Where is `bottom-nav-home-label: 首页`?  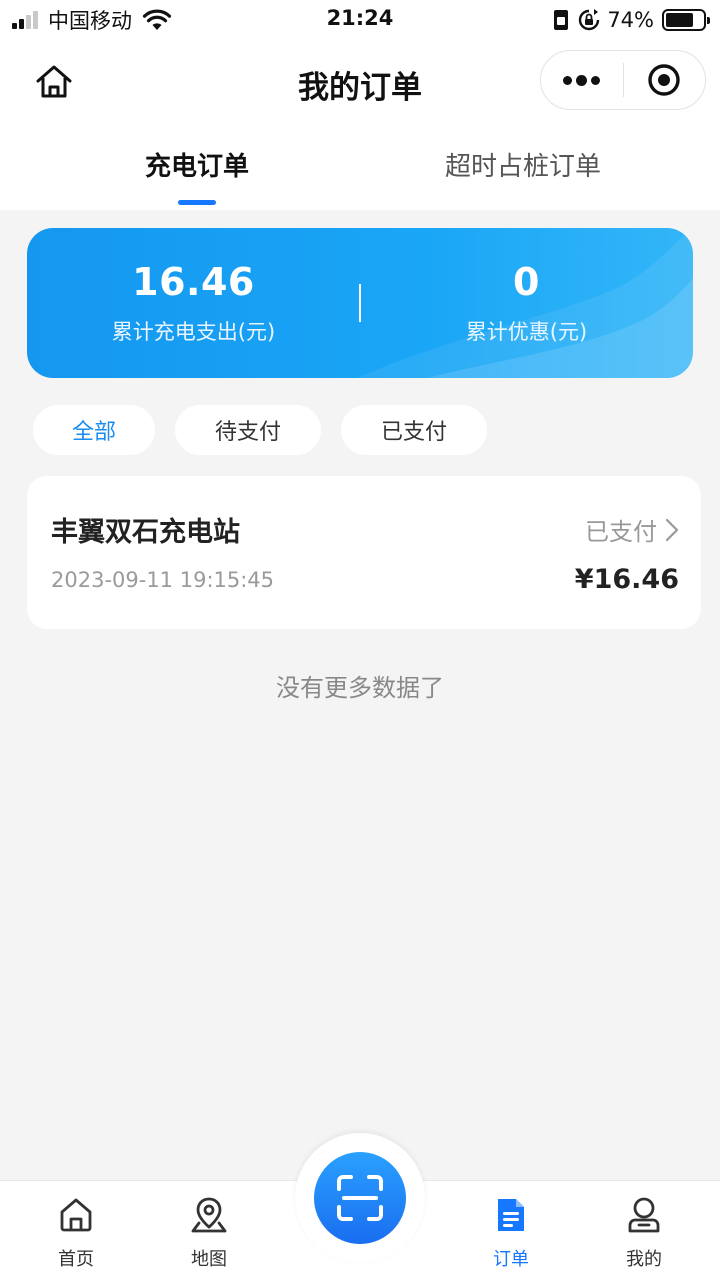
bottom-nav-home-label: 首页 is located at coordinates (76, 1259).